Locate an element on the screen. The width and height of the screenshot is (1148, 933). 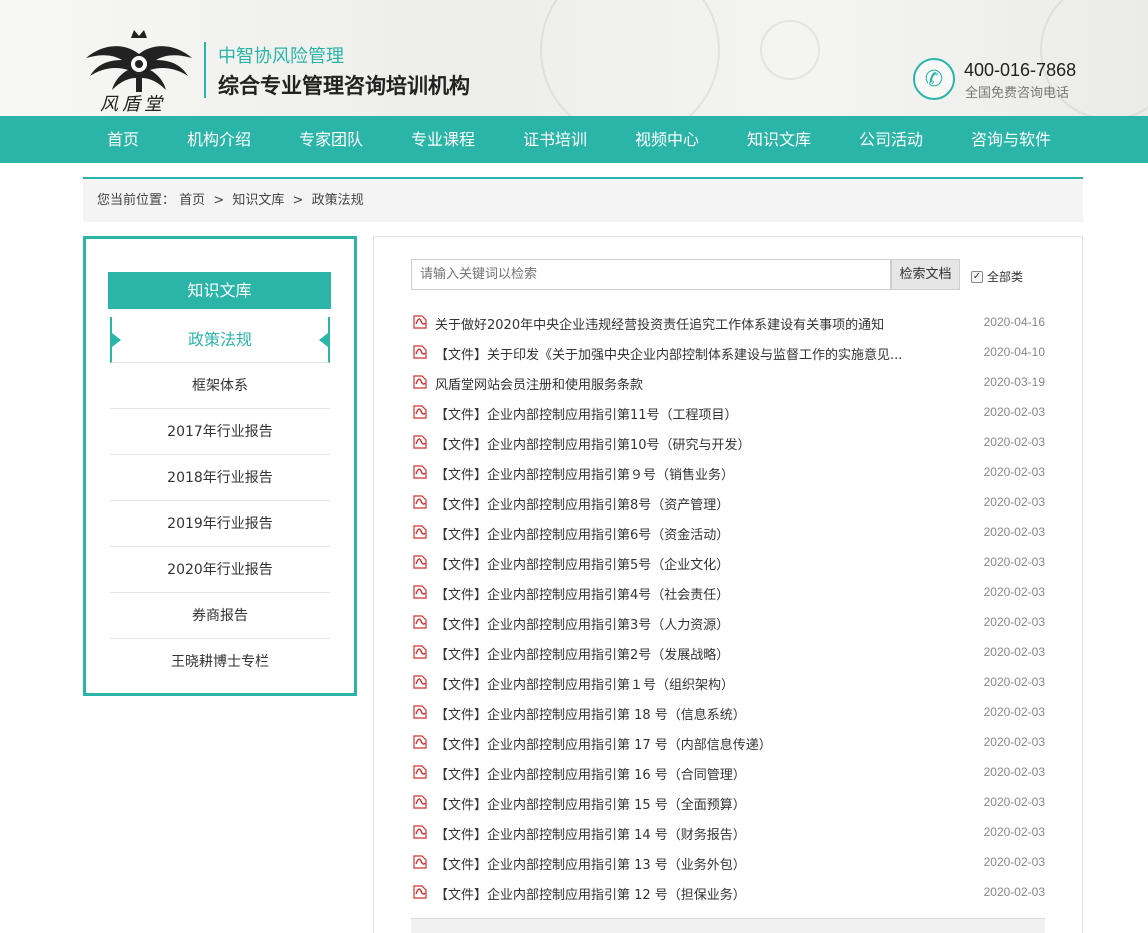
nav-item-courses: 专业课程 is located at coordinates (443, 139).